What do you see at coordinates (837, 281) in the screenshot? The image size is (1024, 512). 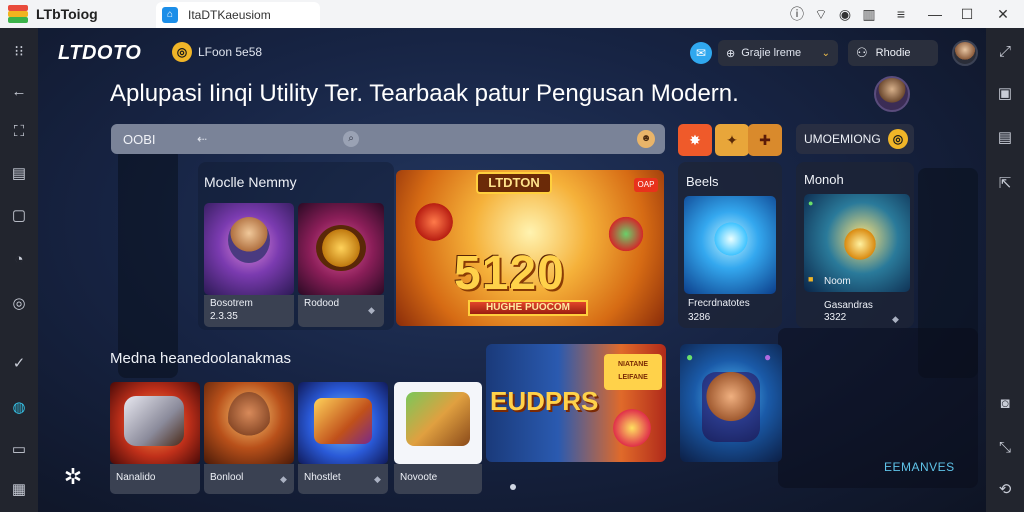 I see `card-title: Noom` at bounding box center [837, 281].